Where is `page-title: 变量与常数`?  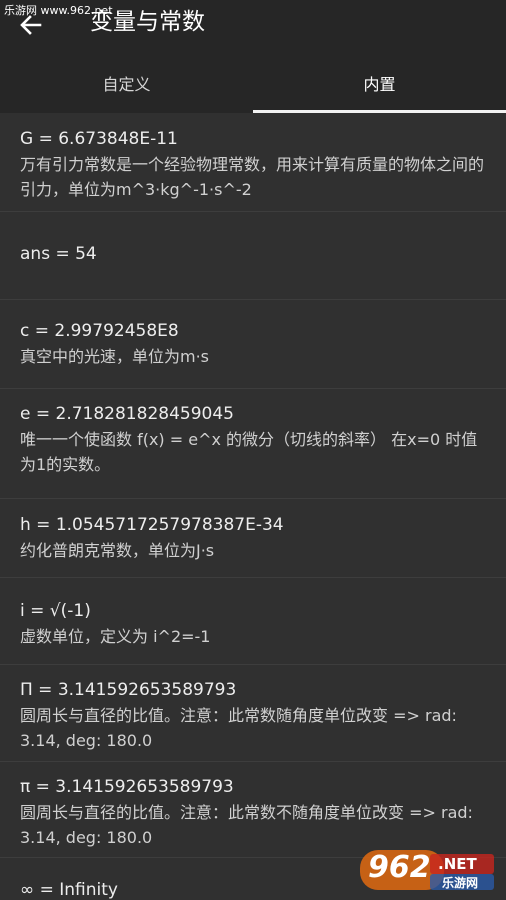
page-title: 变量与常数 is located at coordinates (147, 22).